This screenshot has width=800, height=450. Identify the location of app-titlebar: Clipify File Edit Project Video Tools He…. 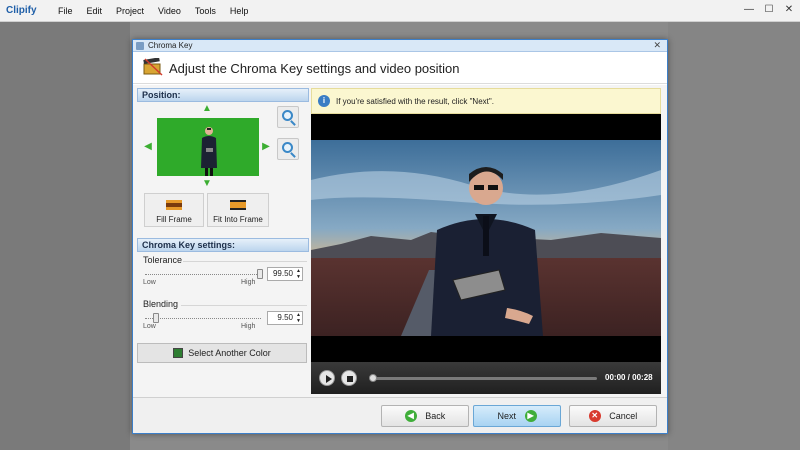
(400, 11).